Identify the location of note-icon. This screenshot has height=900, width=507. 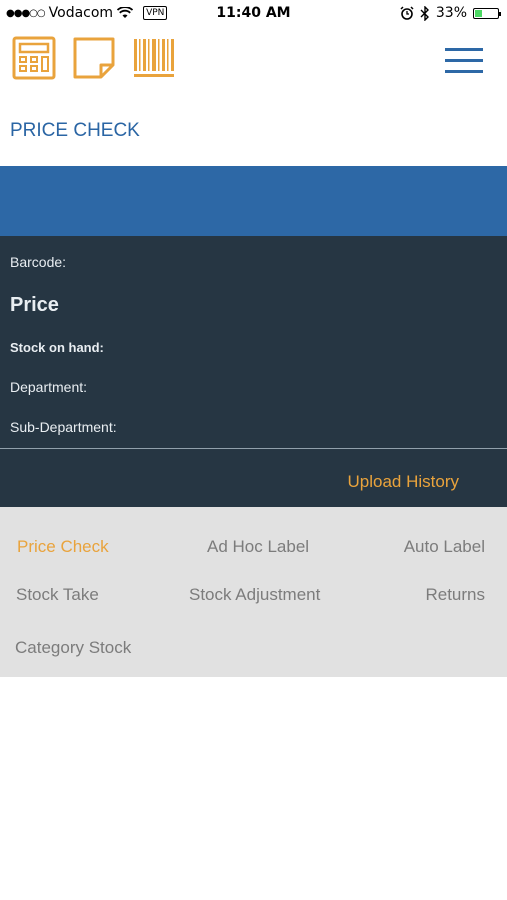
(94, 58).